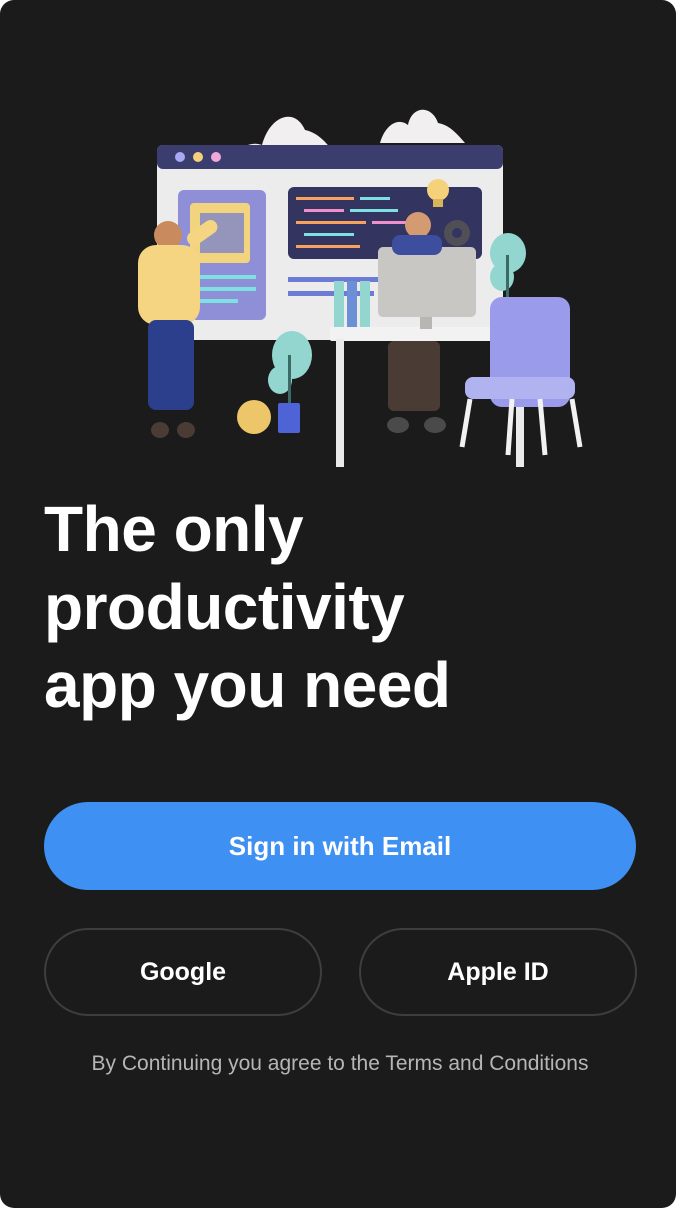  I want to click on apple-id-sign-in-button: Apple ID, so click(498, 972).